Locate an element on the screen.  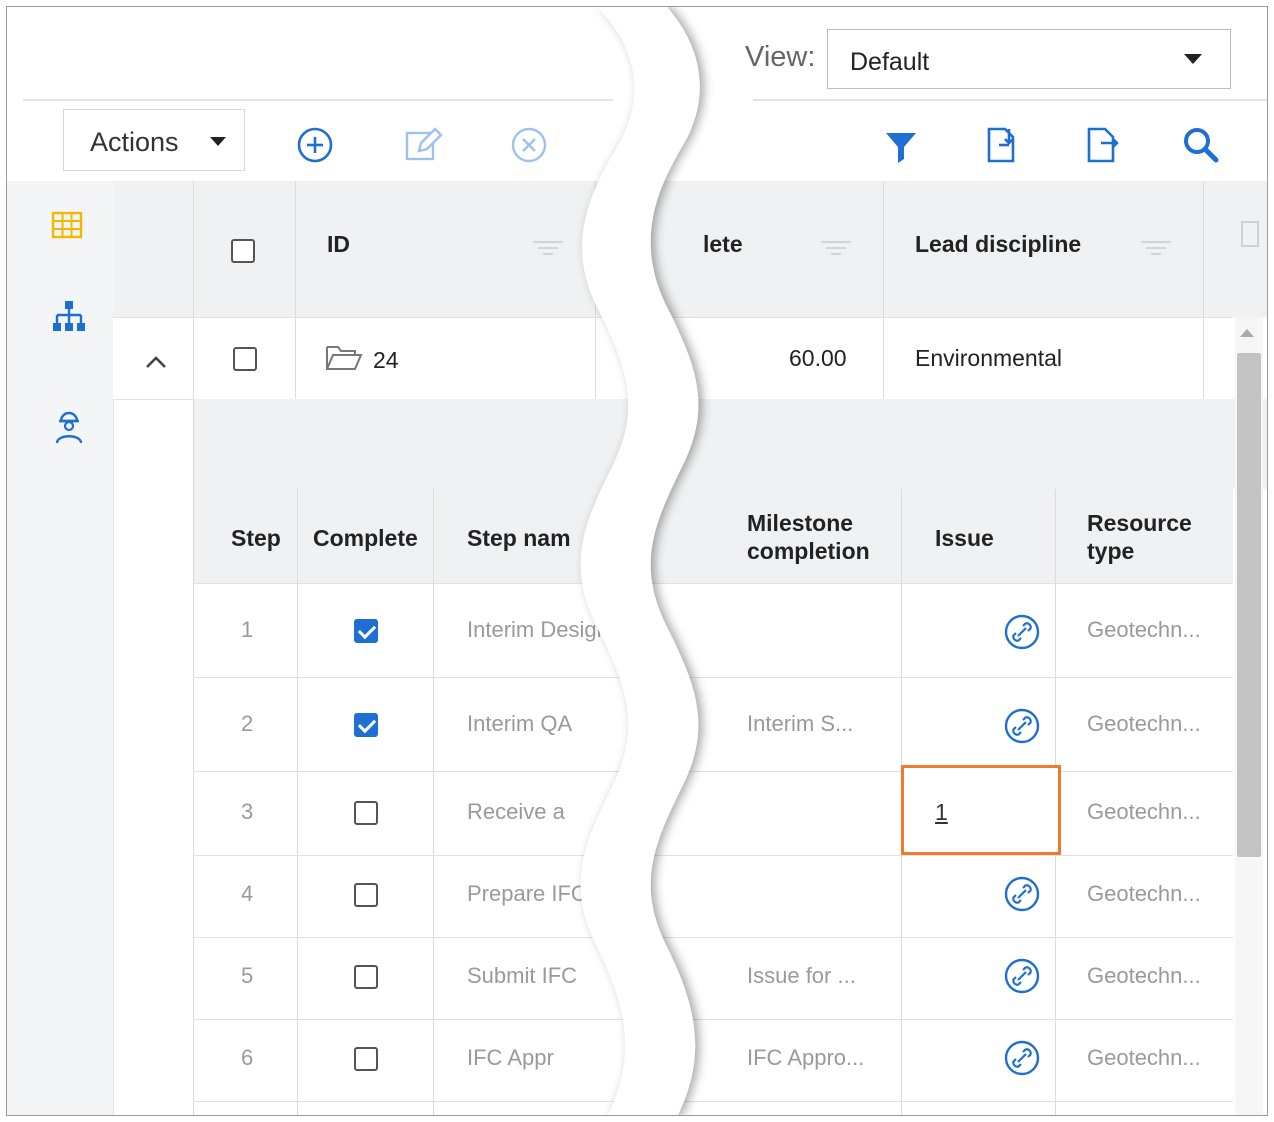
scroll-up-arrow-icon is located at coordinates (1247, 333).